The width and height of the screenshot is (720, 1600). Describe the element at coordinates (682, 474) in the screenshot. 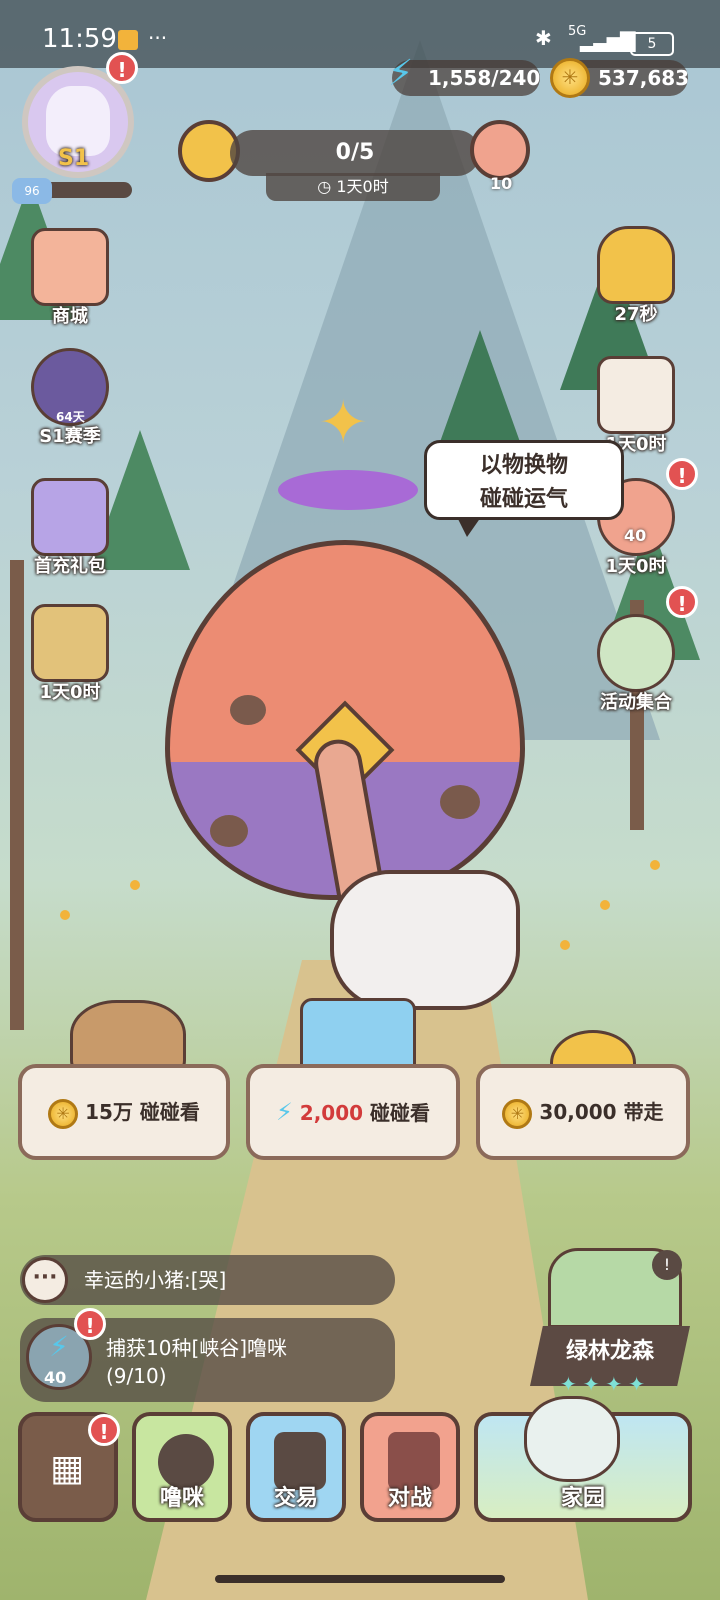

I see `egg-event-alert-badge: !` at that location.